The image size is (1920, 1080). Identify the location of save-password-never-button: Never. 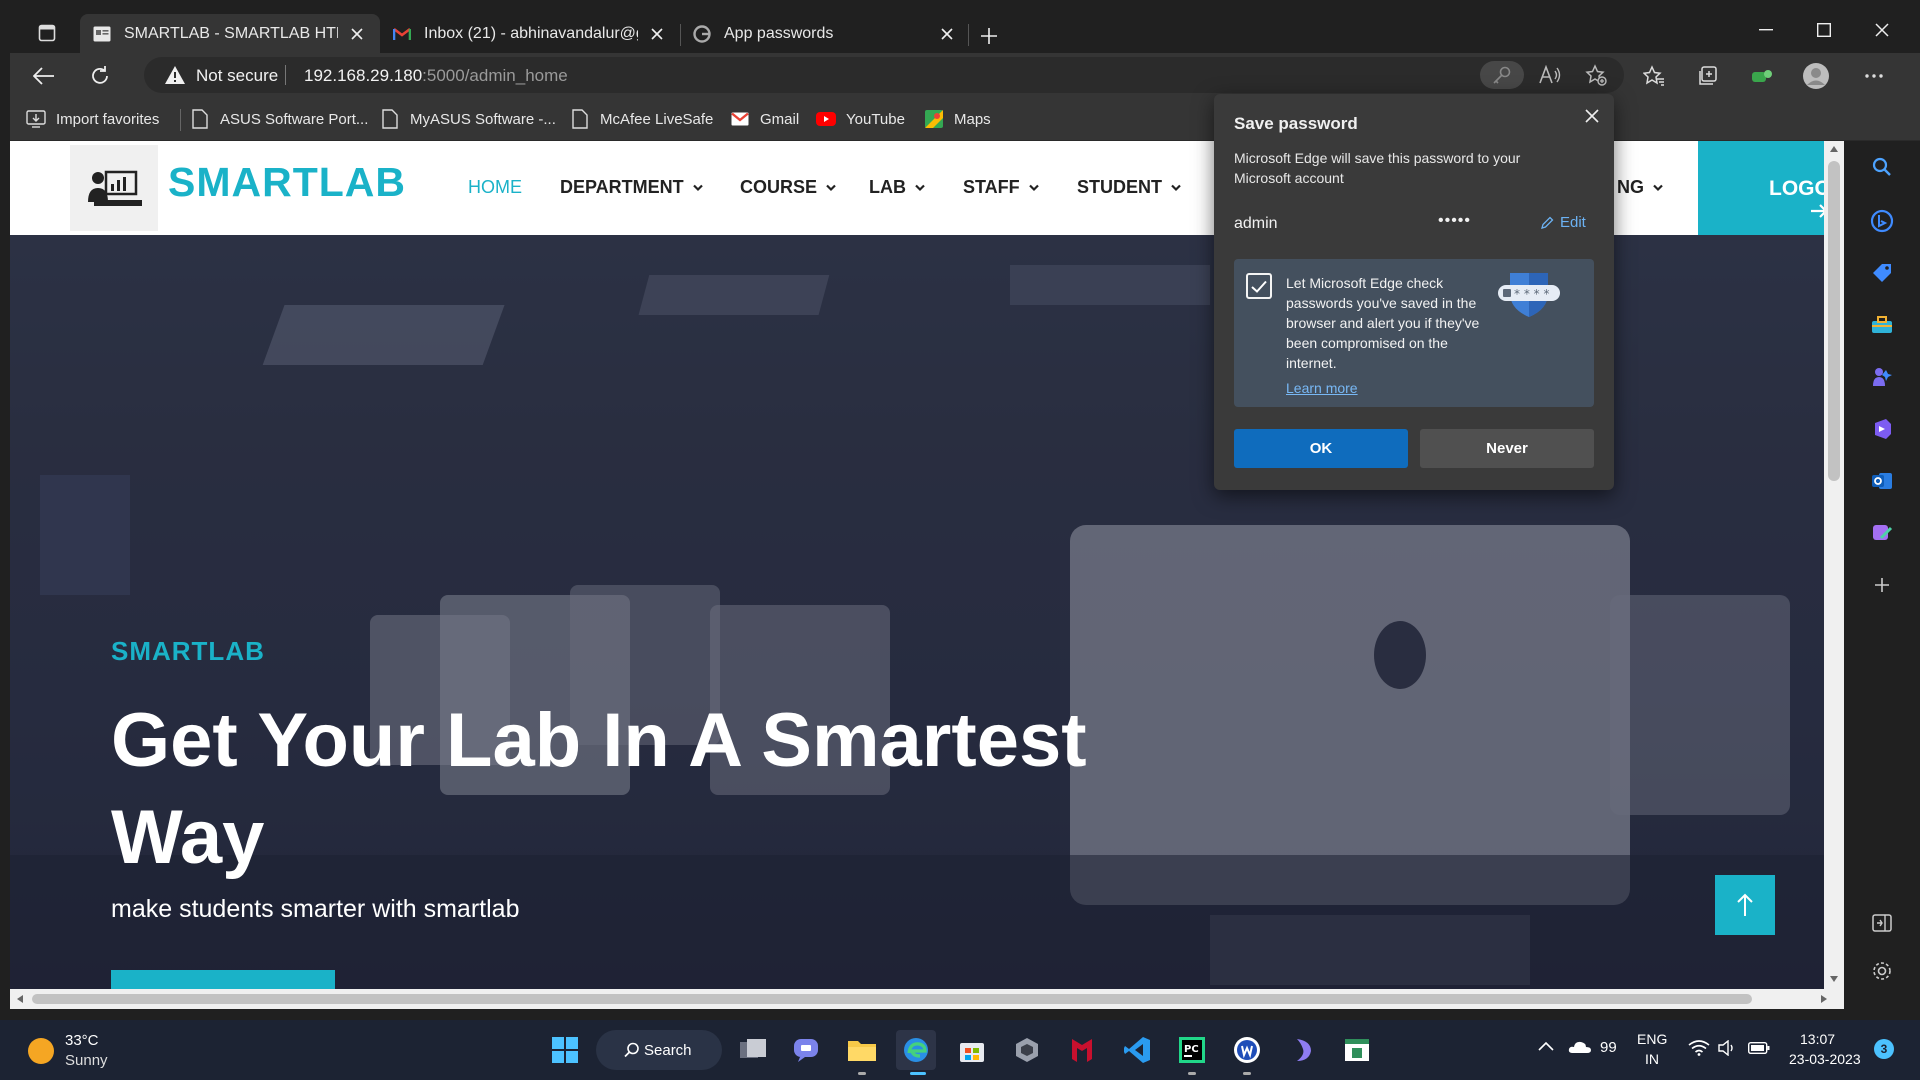
(1507, 448).